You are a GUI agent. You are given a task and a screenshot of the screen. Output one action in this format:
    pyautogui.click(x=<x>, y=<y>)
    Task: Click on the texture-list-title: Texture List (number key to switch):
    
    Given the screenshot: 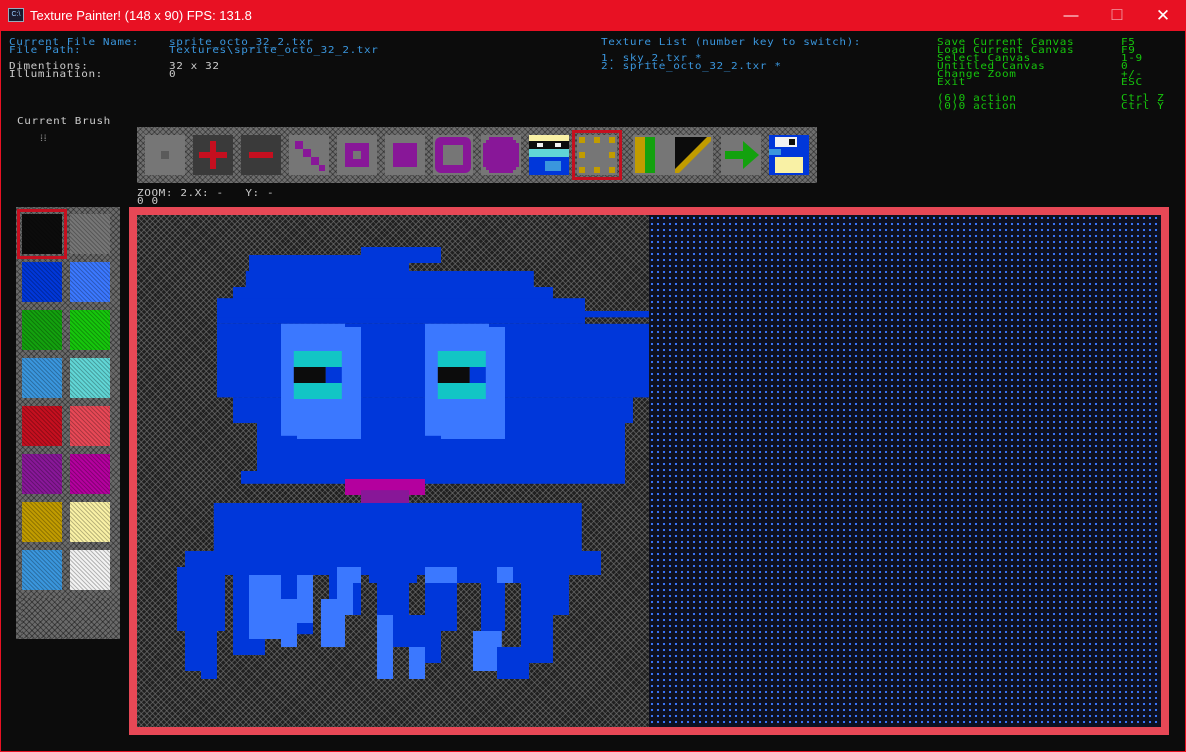 What is the action you would take?
    pyautogui.click(x=731, y=42)
    